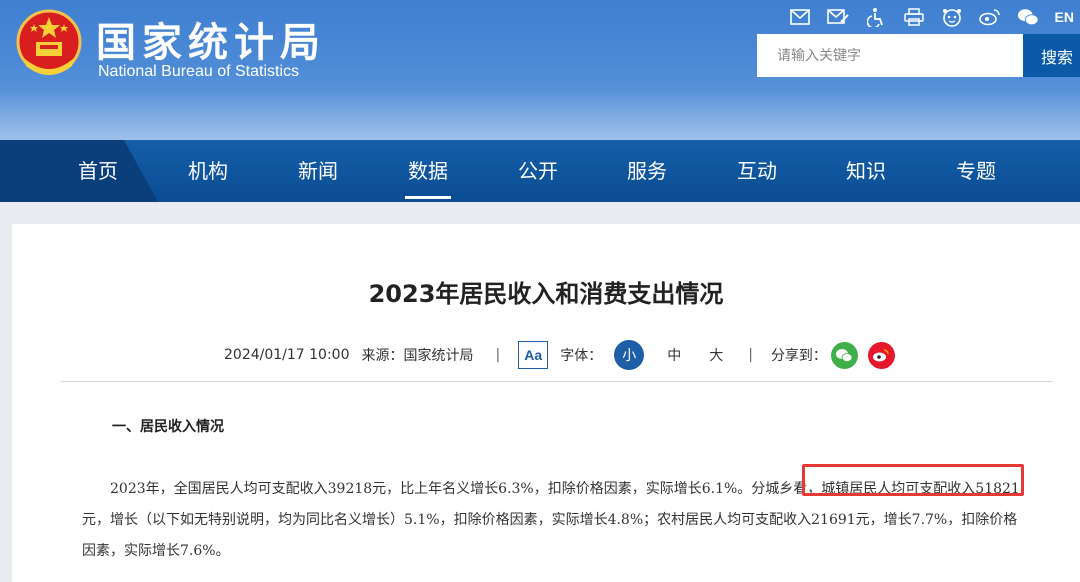 Image resolution: width=1080 pixels, height=582 pixels. I want to click on article-title: 2023年居民收入和消费支出情况, so click(546, 294).